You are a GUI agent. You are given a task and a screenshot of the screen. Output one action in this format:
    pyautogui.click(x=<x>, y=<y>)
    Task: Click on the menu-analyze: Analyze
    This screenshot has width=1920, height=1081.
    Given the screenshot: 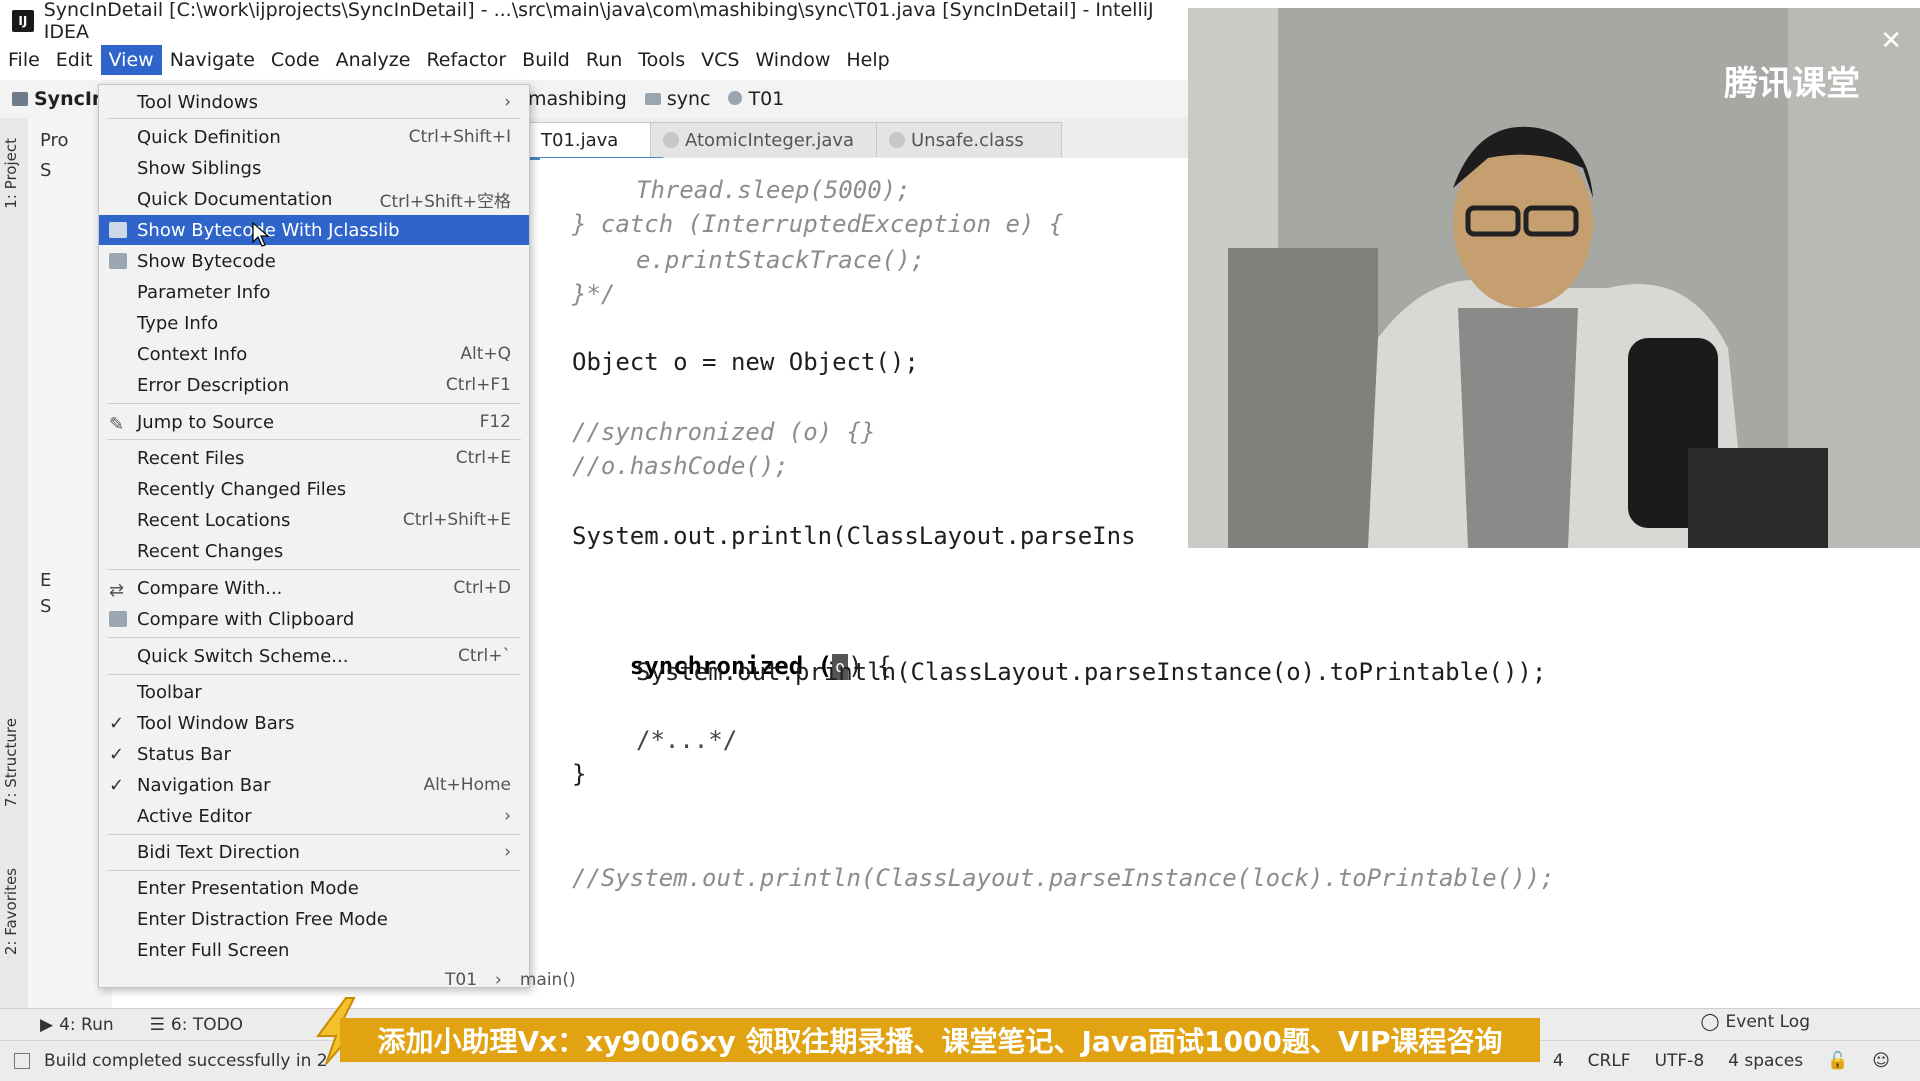 What is the action you would take?
    pyautogui.click(x=373, y=60)
    